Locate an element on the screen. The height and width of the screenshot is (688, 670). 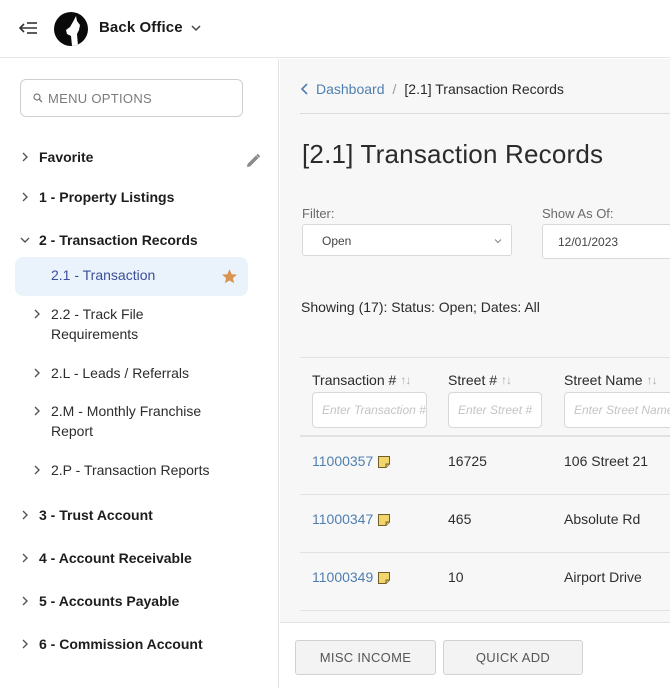
sidebar-item-property-listings: 1 - Property Listings is located at coordinates (97, 197).